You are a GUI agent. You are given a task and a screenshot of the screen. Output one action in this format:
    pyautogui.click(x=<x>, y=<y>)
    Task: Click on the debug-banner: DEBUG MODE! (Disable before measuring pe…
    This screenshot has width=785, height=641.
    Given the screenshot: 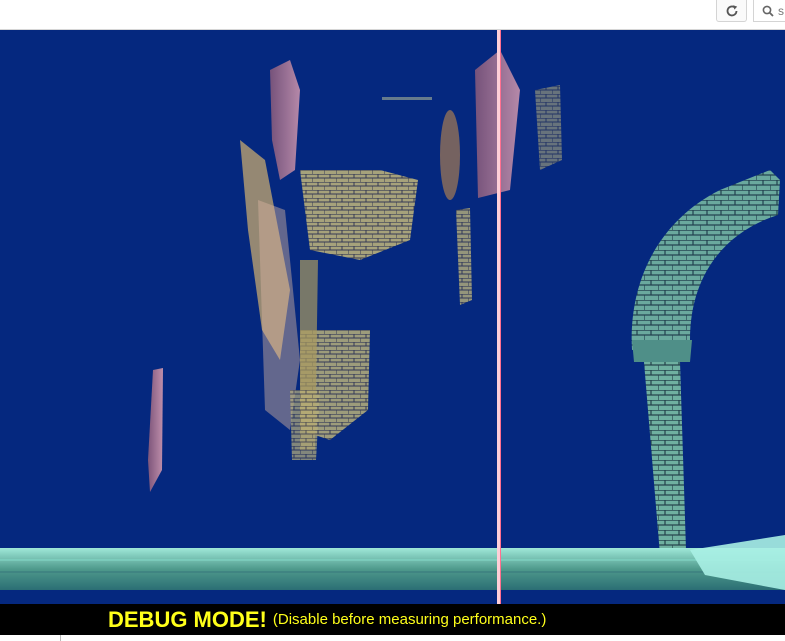 What is the action you would take?
    pyautogui.click(x=392, y=619)
    